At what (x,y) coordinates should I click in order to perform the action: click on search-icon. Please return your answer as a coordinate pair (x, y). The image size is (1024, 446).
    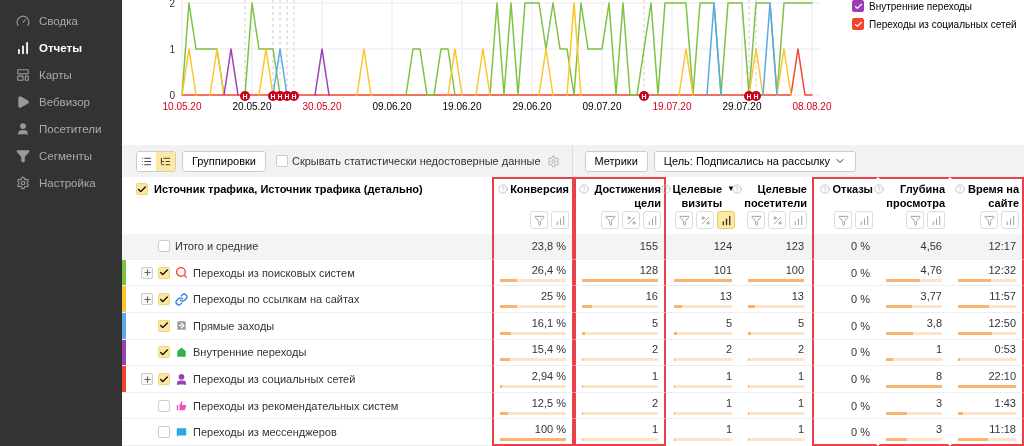
    Looking at the image, I should click on (181, 273).